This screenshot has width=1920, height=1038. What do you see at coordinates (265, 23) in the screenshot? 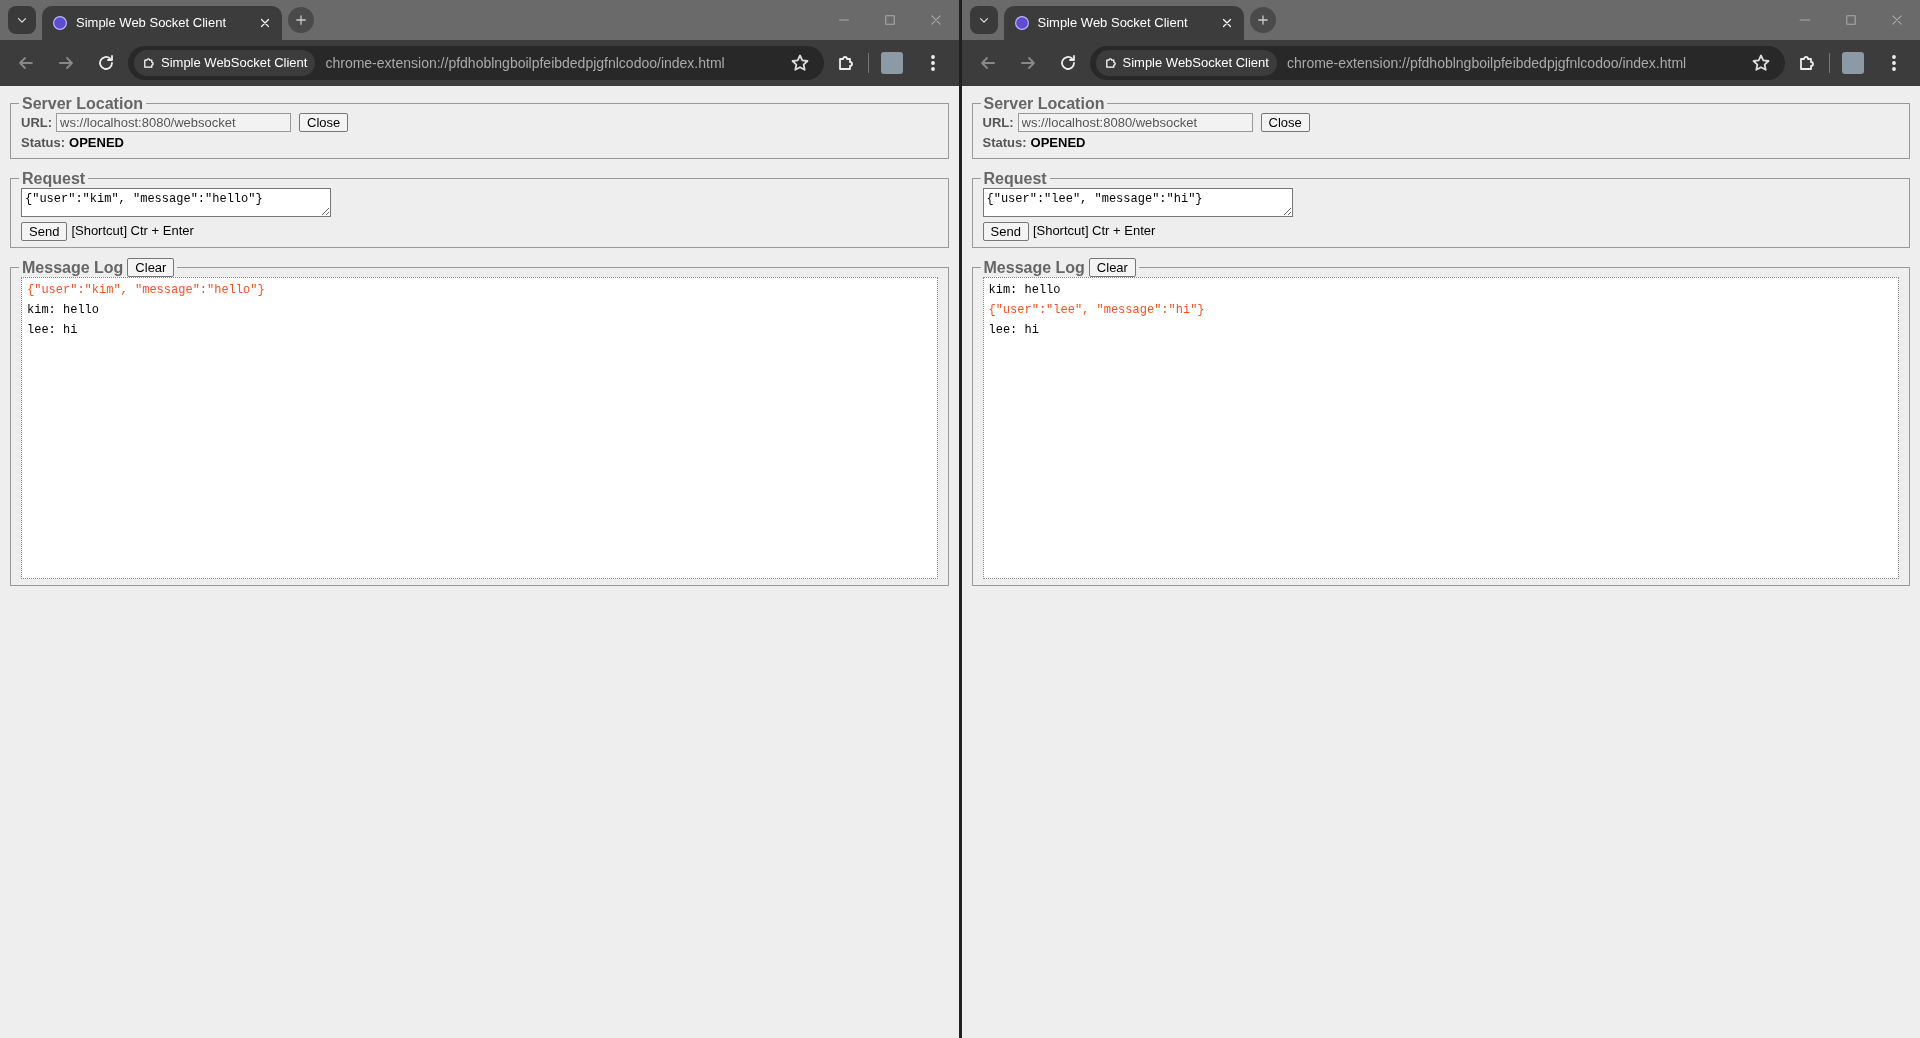
I see `close-icon` at bounding box center [265, 23].